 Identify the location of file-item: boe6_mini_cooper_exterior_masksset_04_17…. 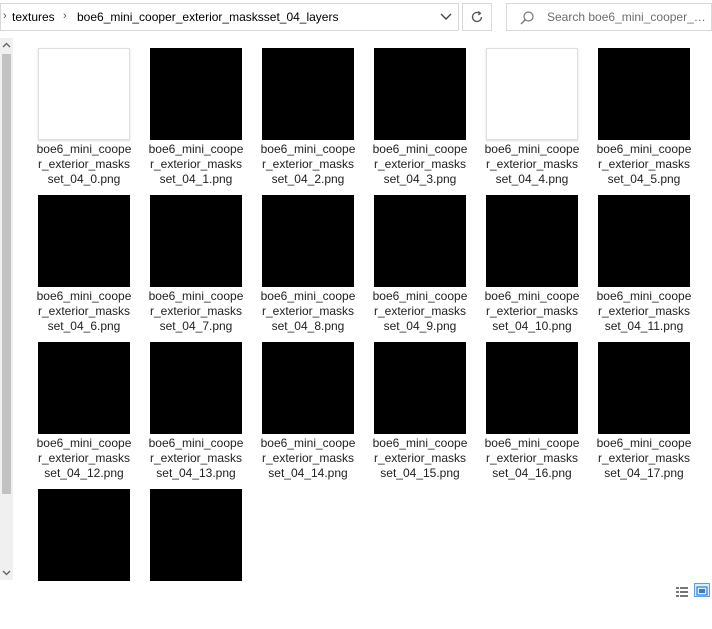
(648, 410).